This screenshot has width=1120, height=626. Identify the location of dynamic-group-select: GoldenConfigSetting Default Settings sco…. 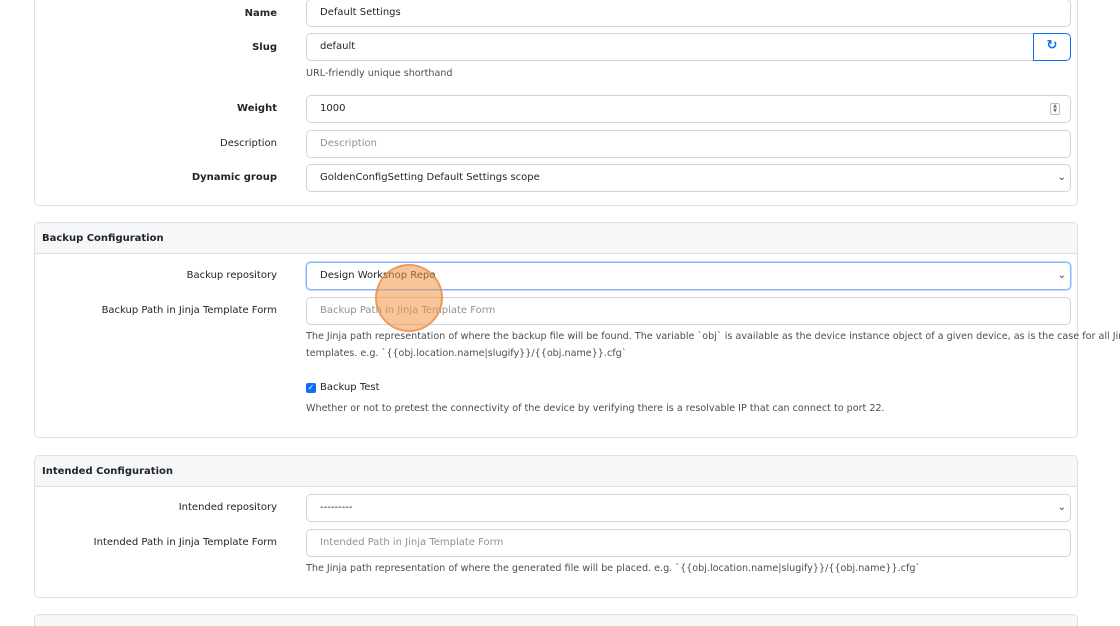
(688, 178).